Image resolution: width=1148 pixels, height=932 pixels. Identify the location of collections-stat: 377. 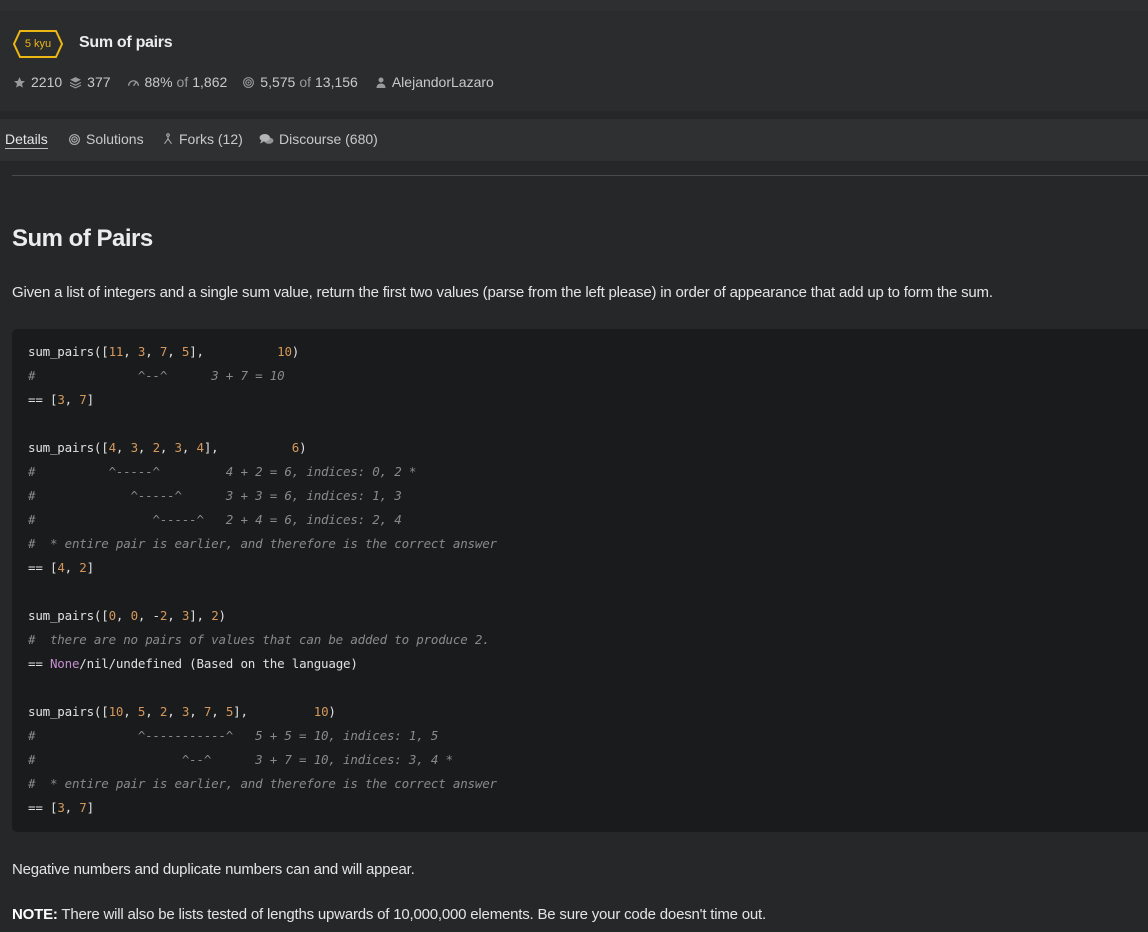
(90, 82).